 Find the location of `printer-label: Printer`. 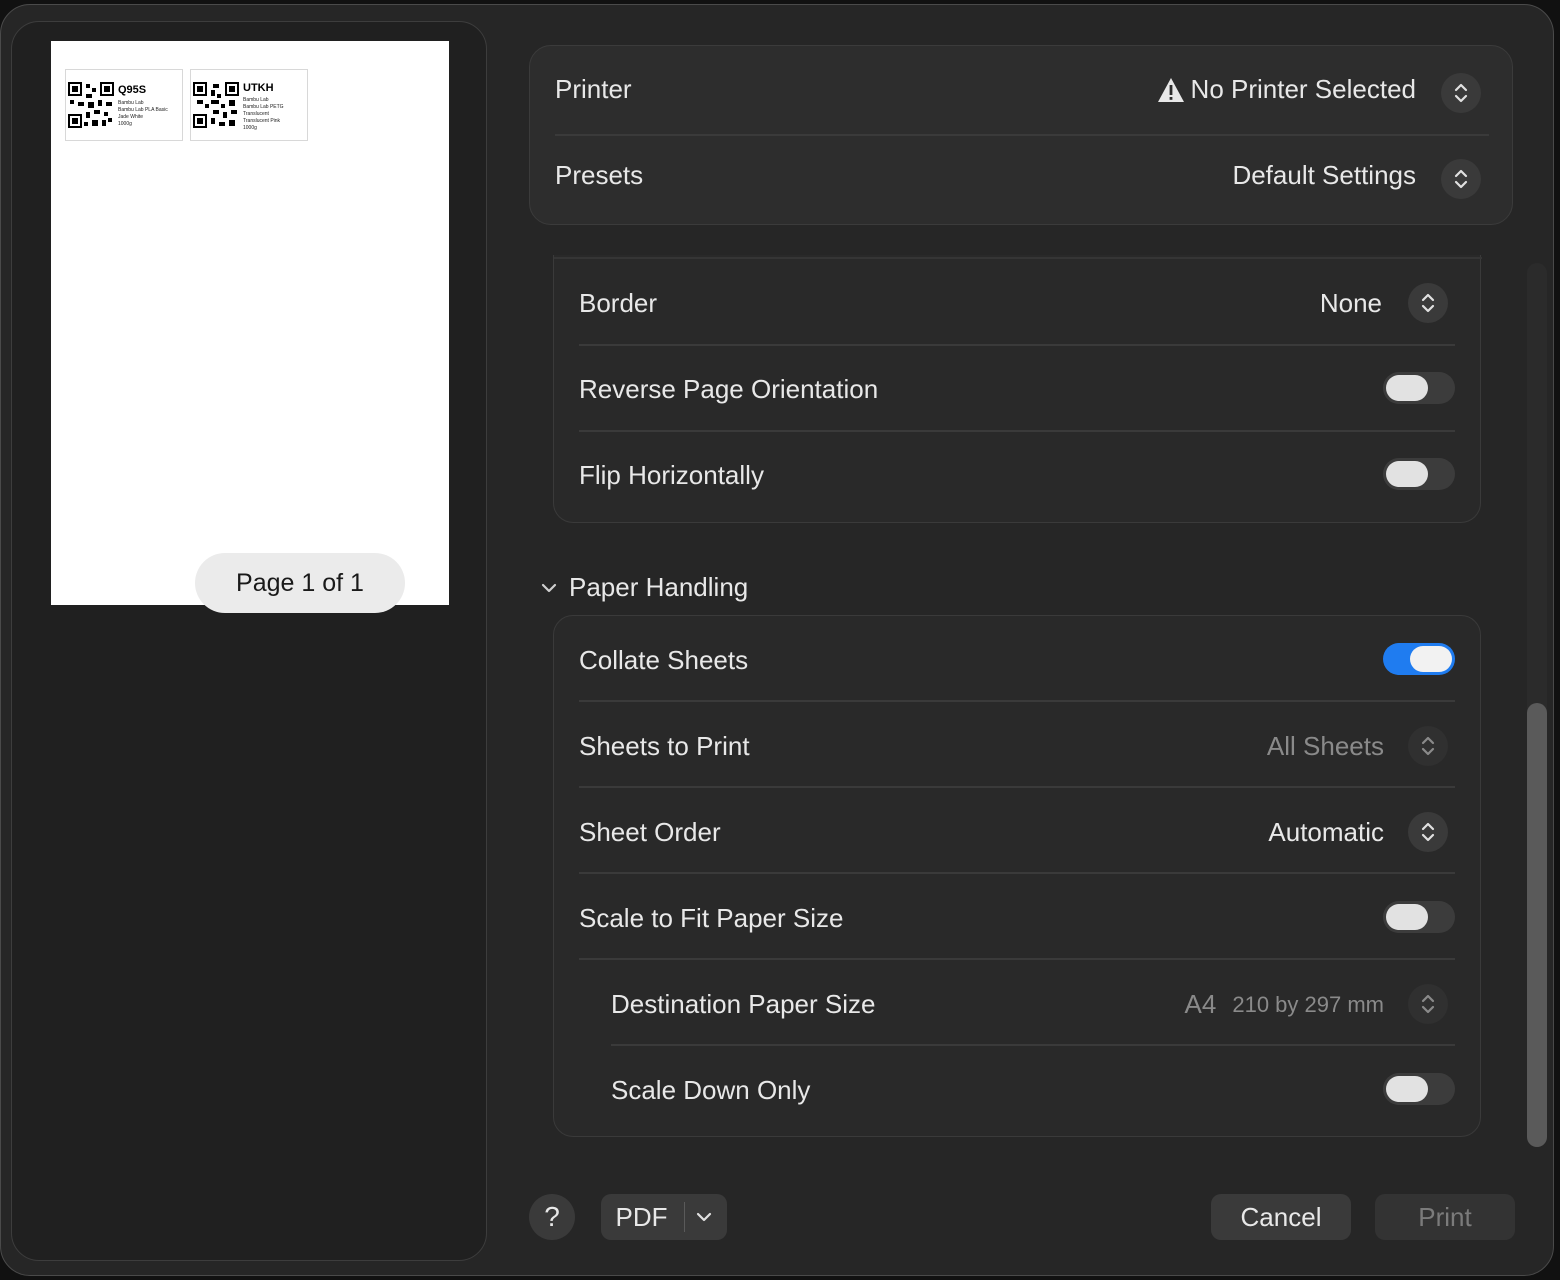

printer-label: Printer is located at coordinates (593, 89).